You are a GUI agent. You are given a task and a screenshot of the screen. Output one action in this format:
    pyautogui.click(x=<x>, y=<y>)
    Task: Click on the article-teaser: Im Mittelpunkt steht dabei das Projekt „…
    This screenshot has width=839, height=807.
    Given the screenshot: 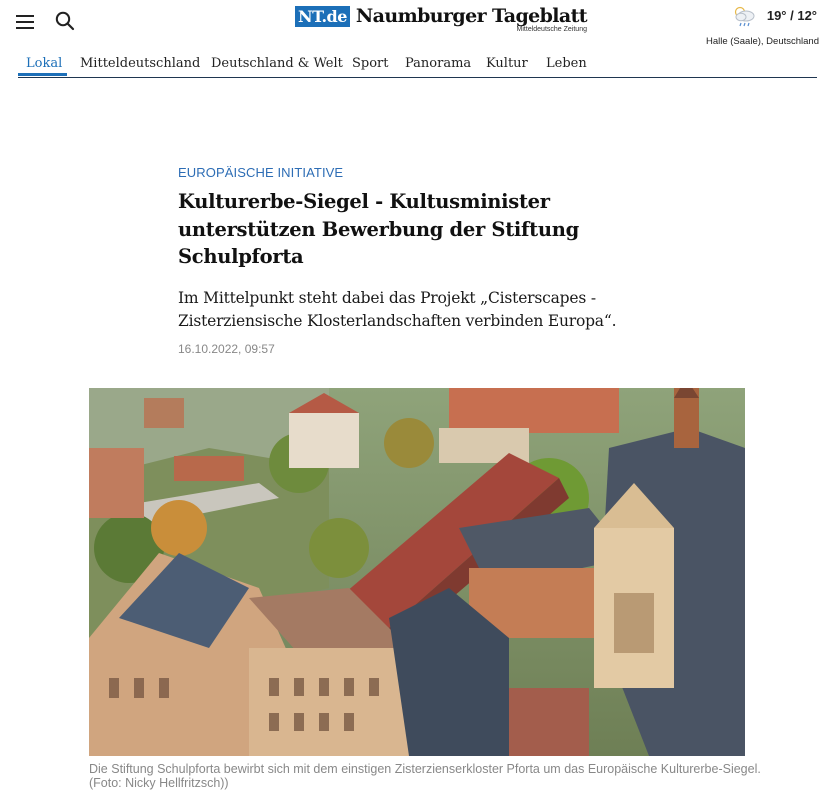 What is the action you would take?
    pyautogui.click(x=397, y=309)
    